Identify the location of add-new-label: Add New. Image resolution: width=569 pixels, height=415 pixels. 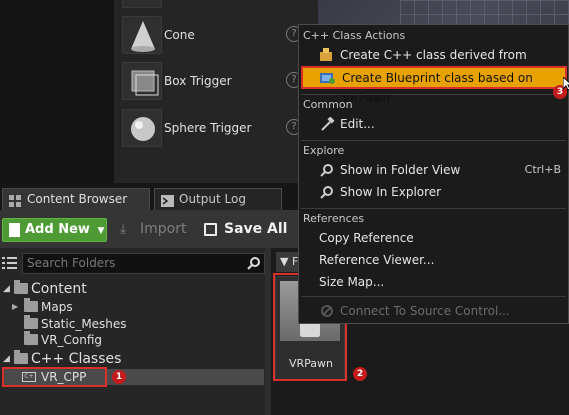
(57, 229).